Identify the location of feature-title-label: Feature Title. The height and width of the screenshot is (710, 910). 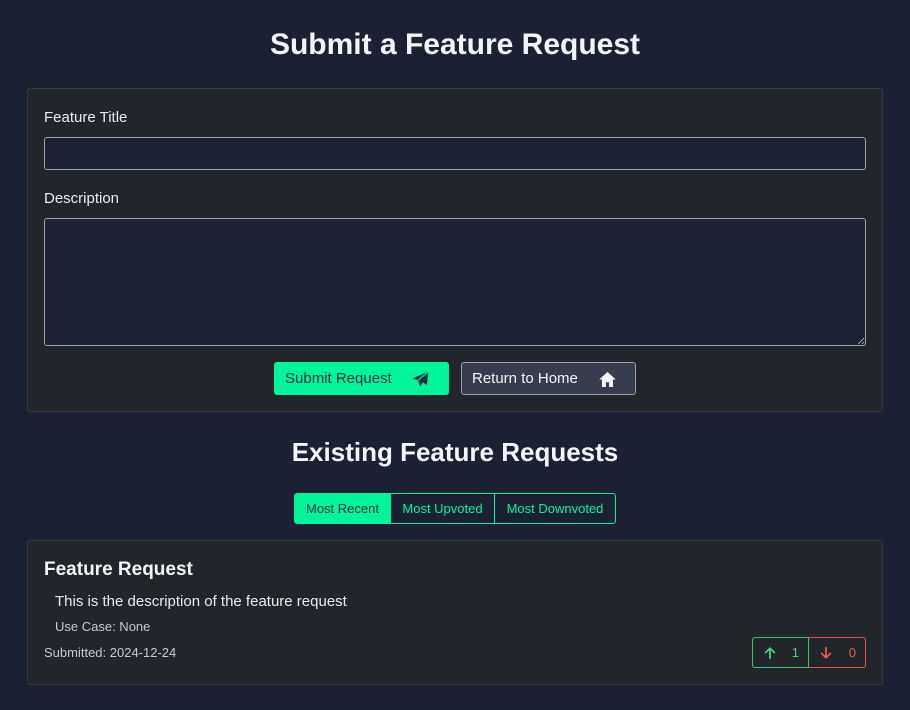
(86, 117).